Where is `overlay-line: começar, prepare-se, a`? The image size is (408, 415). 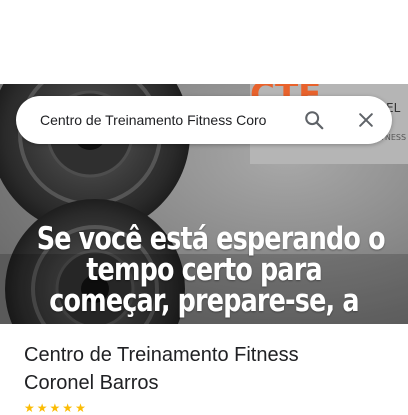
overlay-line: começar, prepare-se, a is located at coordinates (204, 301).